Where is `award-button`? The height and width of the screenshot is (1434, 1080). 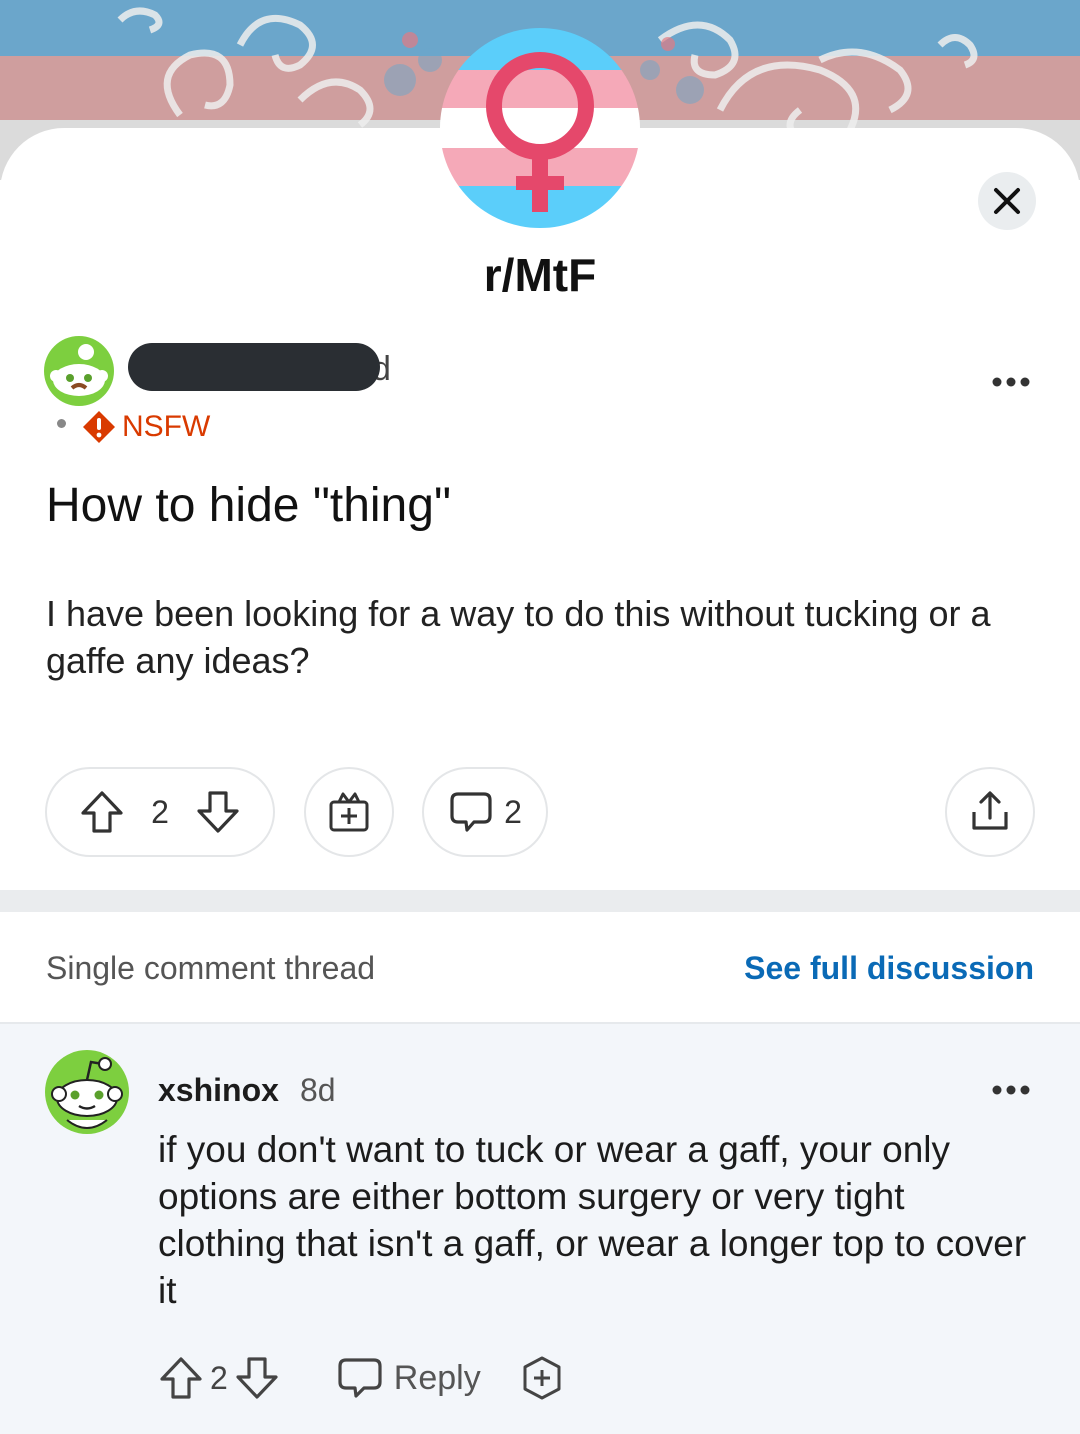 award-button is located at coordinates (349, 812).